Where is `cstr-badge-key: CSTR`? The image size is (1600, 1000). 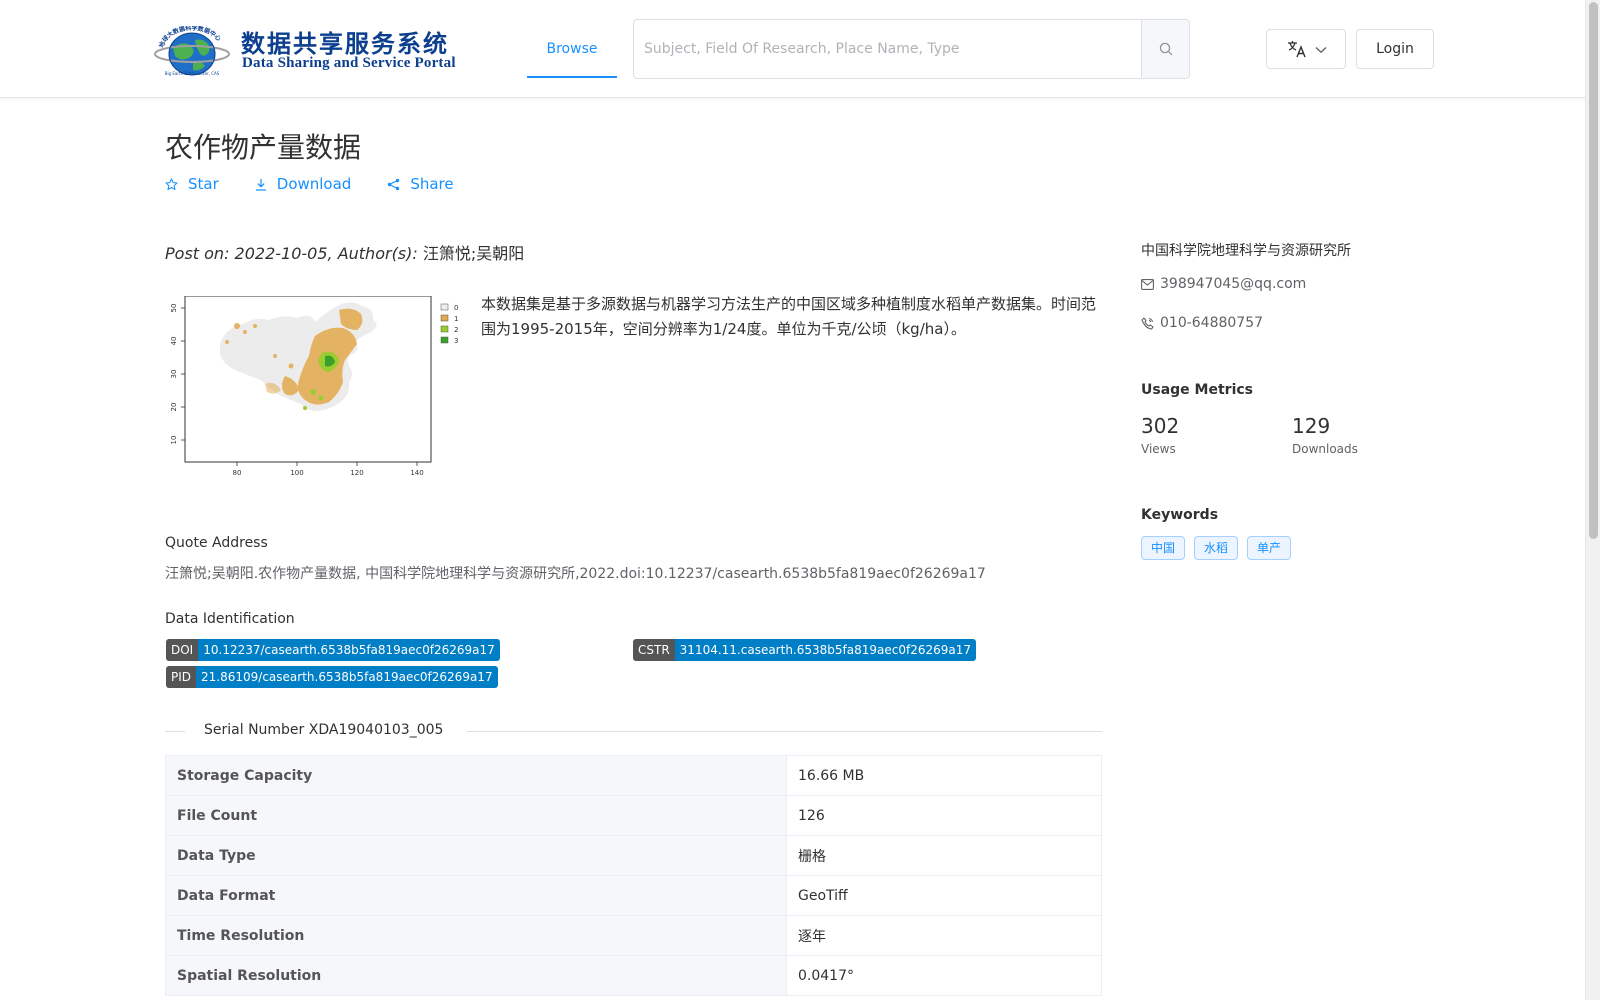 cstr-badge-key: CSTR is located at coordinates (654, 650).